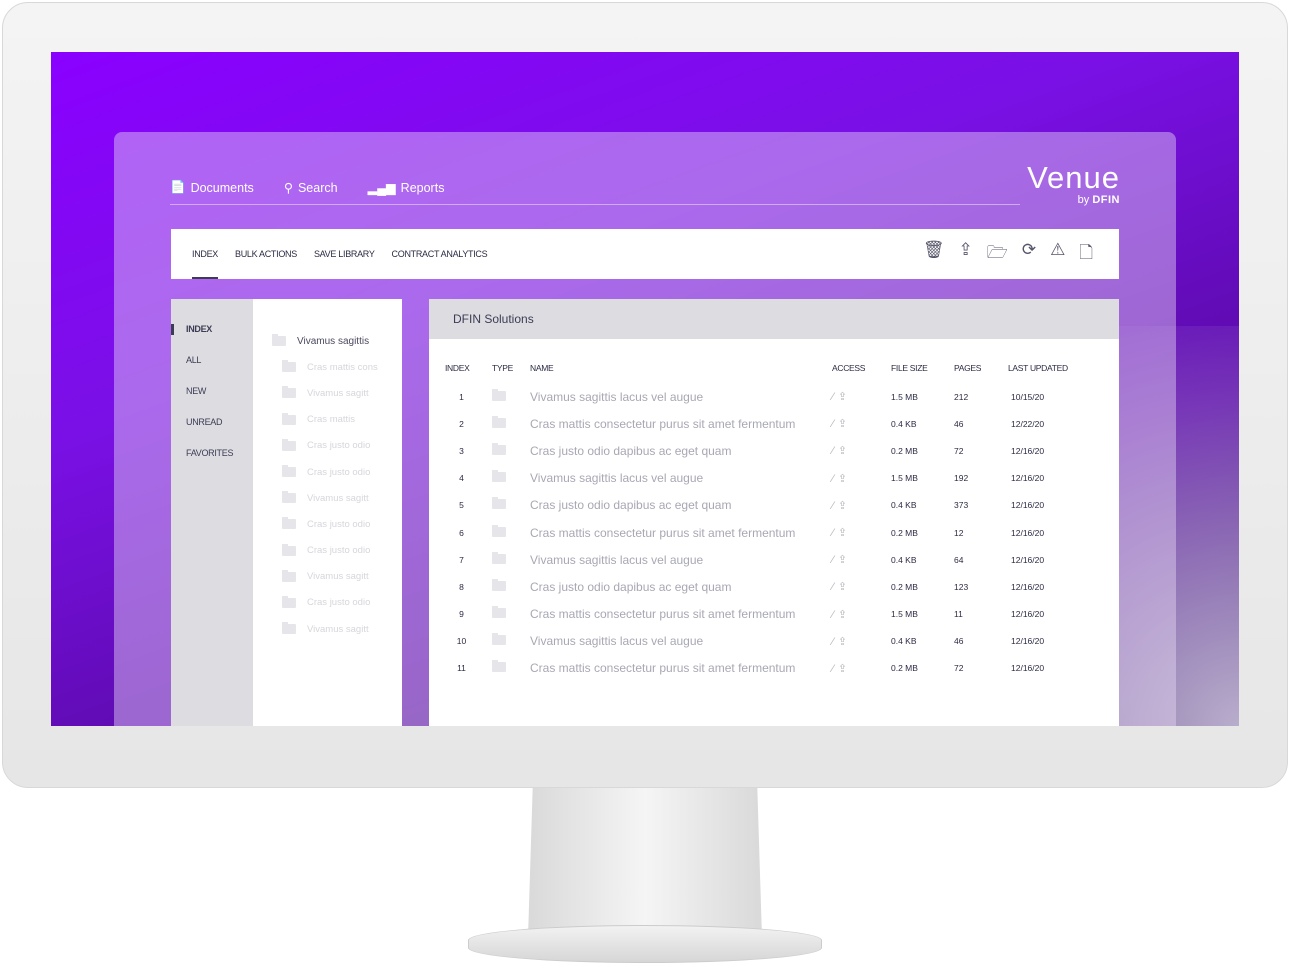 The width and height of the screenshot is (1290, 966). I want to click on row-pages: 64, so click(959, 559).